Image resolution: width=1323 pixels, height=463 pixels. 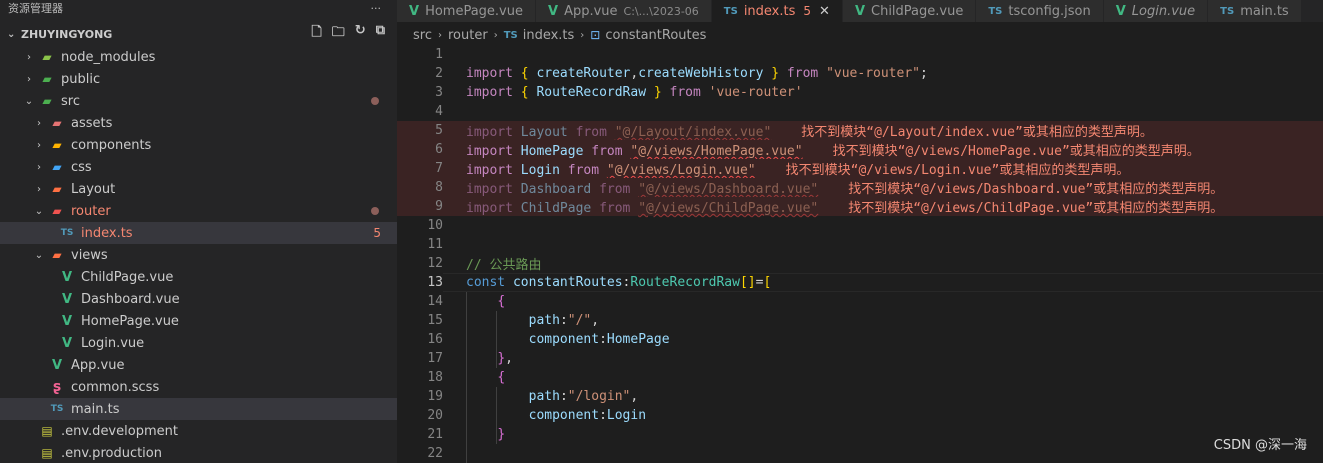 What do you see at coordinates (435, 358) in the screenshot?
I see `line-number: 17` at bounding box center [435, 358].